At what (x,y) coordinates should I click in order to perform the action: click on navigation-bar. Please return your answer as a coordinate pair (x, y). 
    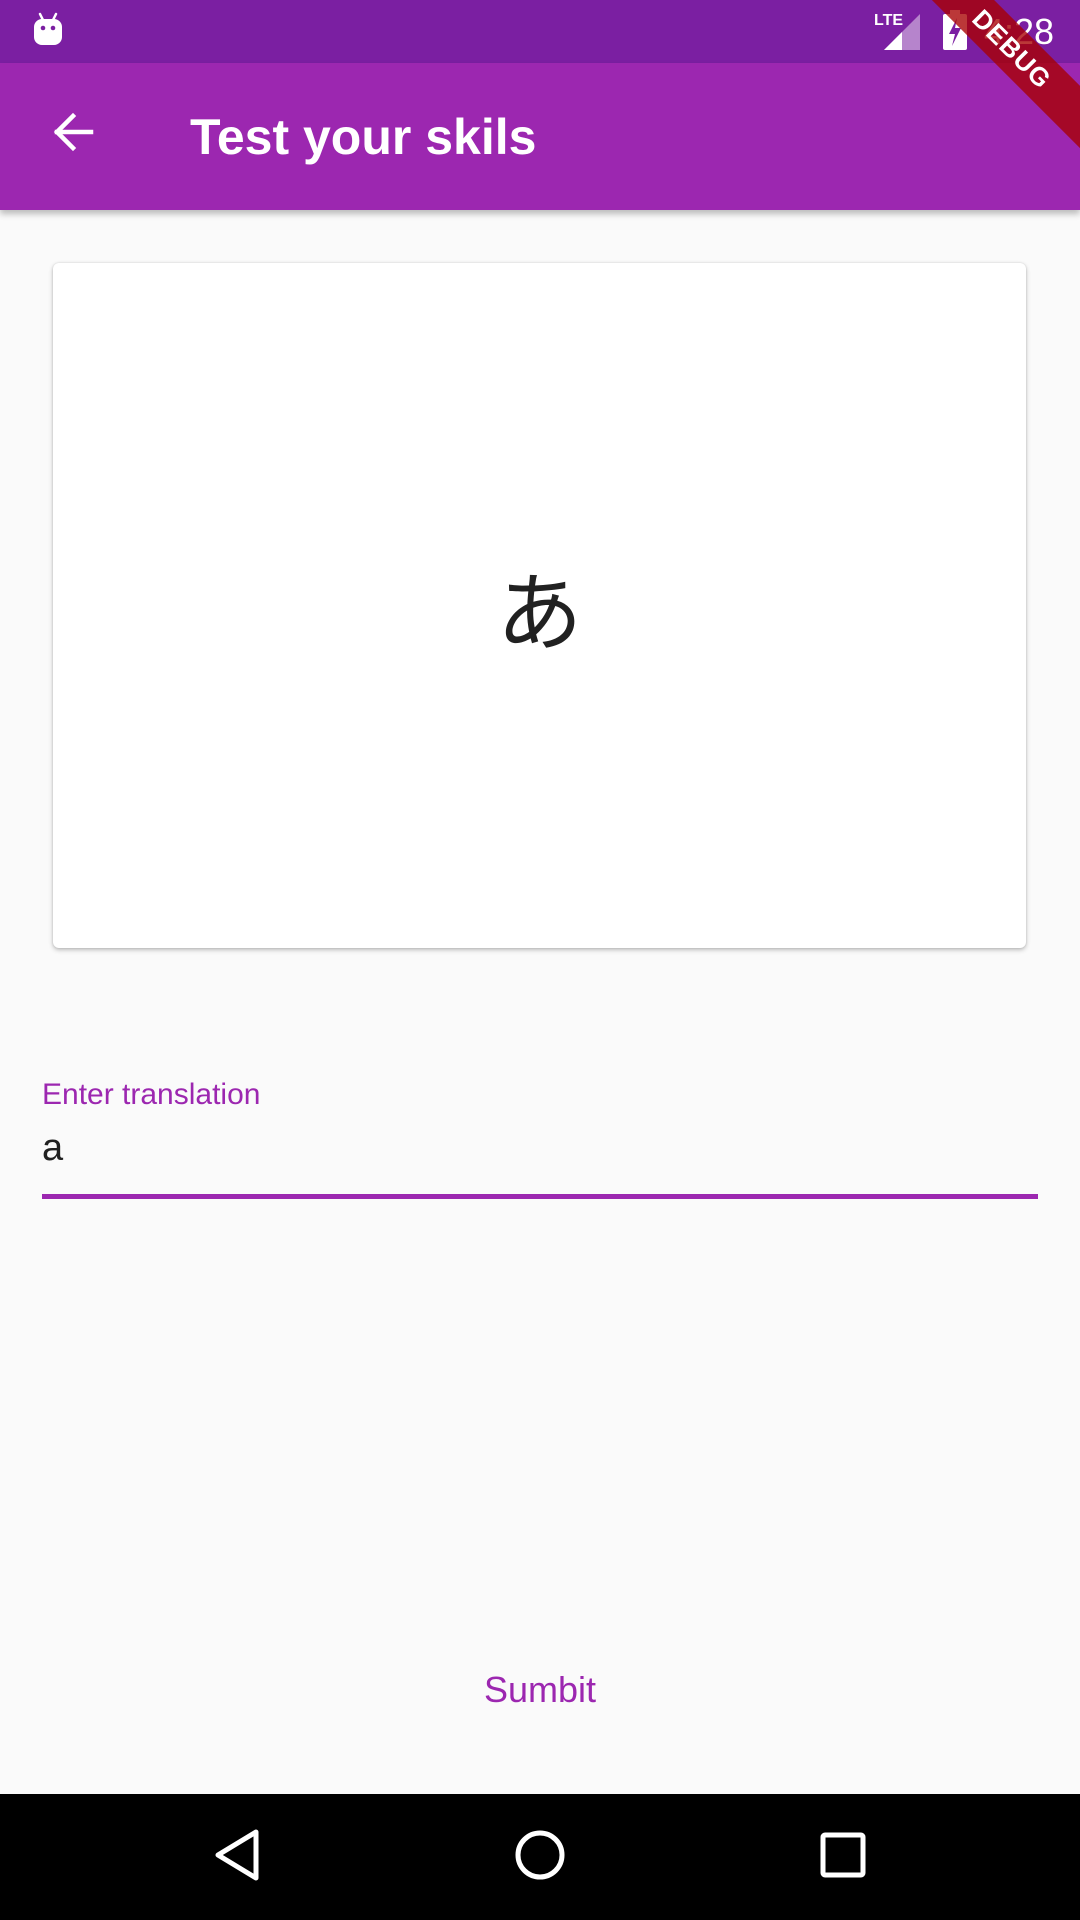
    Looking at the image, I should click on (540, 1857).